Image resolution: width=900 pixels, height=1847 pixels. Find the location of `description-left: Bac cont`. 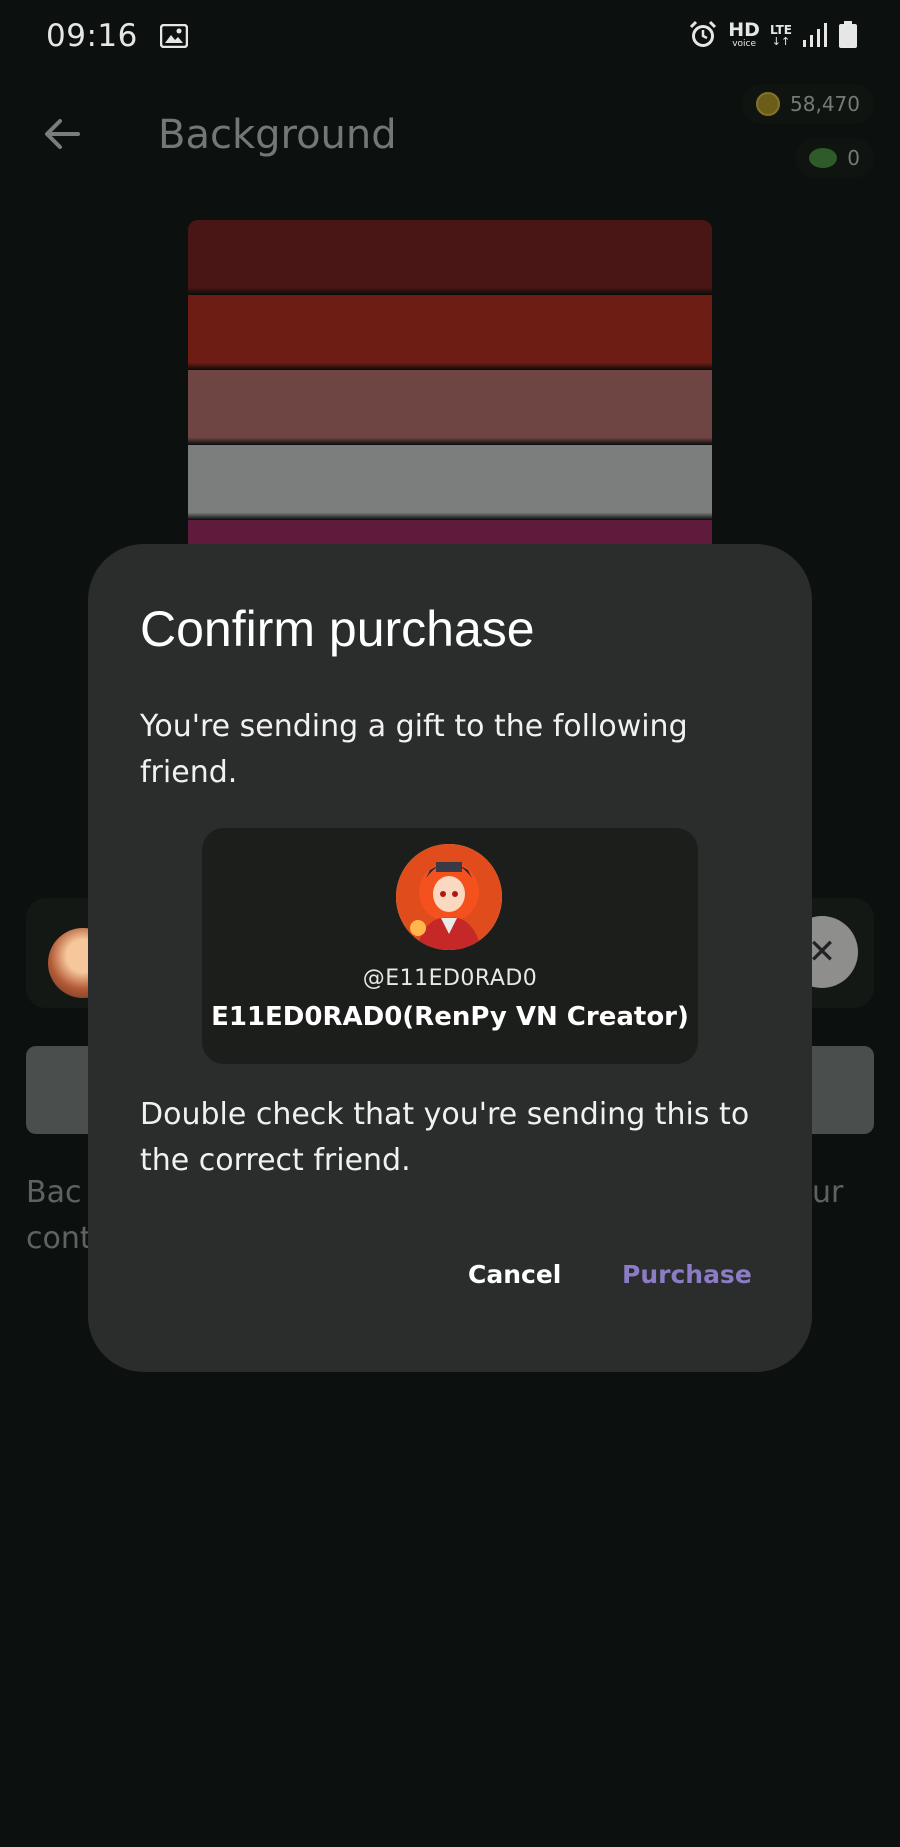

description-left: Bac cont is located at coordinates (59, 1216).